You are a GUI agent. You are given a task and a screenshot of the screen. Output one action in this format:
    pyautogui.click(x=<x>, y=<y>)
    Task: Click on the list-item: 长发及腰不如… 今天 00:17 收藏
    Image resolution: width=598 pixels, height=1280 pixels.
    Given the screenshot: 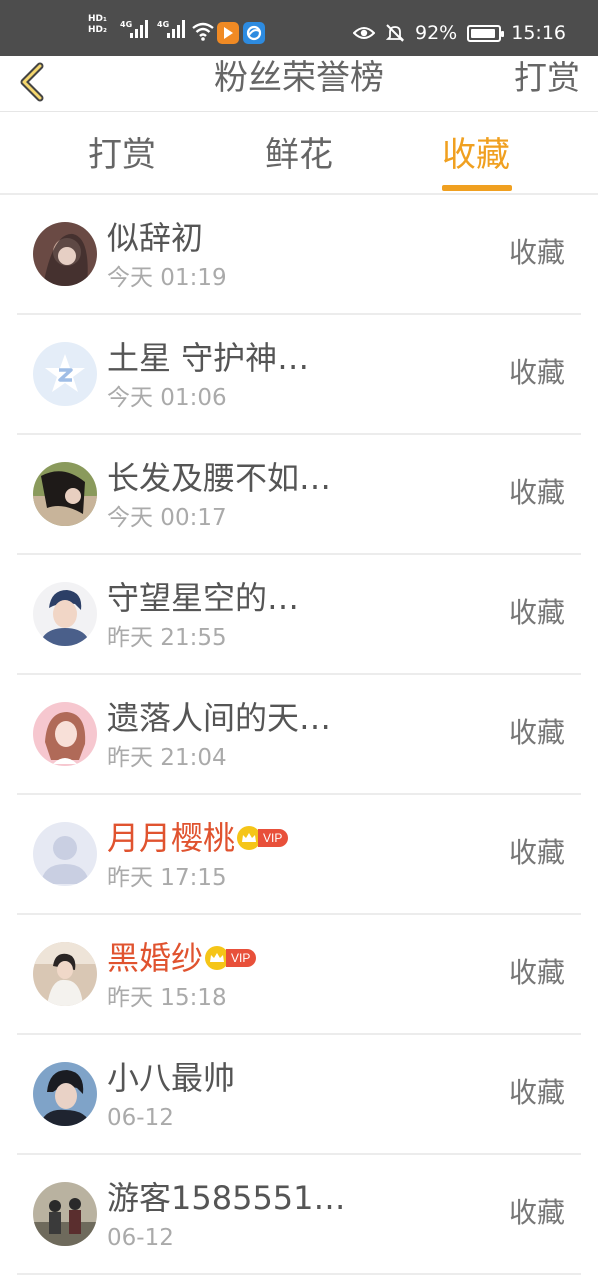 What is the action you would take?
    pyautogui.click(x=299, y=495)
    